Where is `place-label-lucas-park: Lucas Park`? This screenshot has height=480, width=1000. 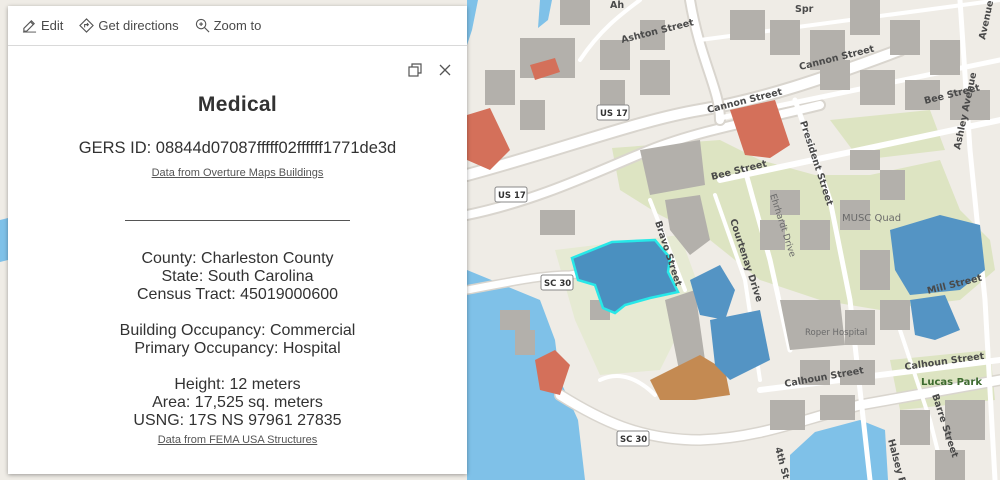 place-label-lucas-park: Lucas Park is located at coordinates (951, 382).